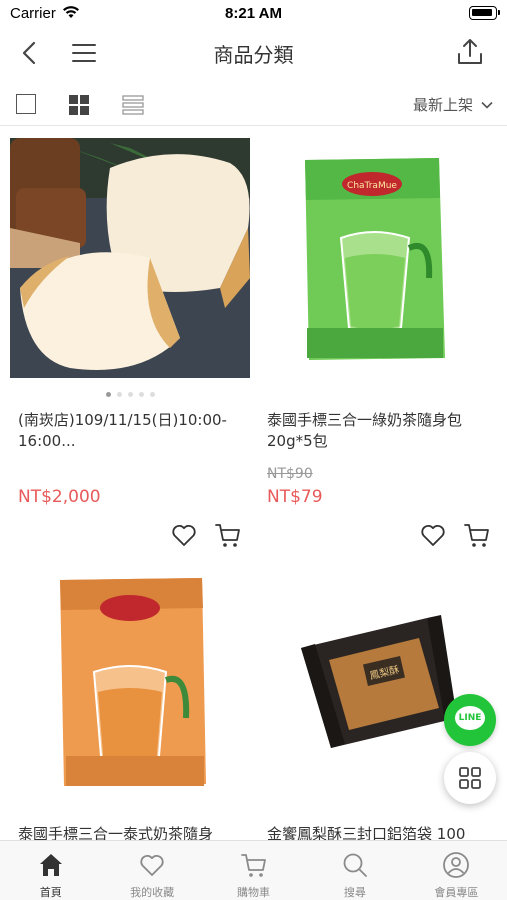  I want to click on page-title: 商品分類, so click(253, 55).